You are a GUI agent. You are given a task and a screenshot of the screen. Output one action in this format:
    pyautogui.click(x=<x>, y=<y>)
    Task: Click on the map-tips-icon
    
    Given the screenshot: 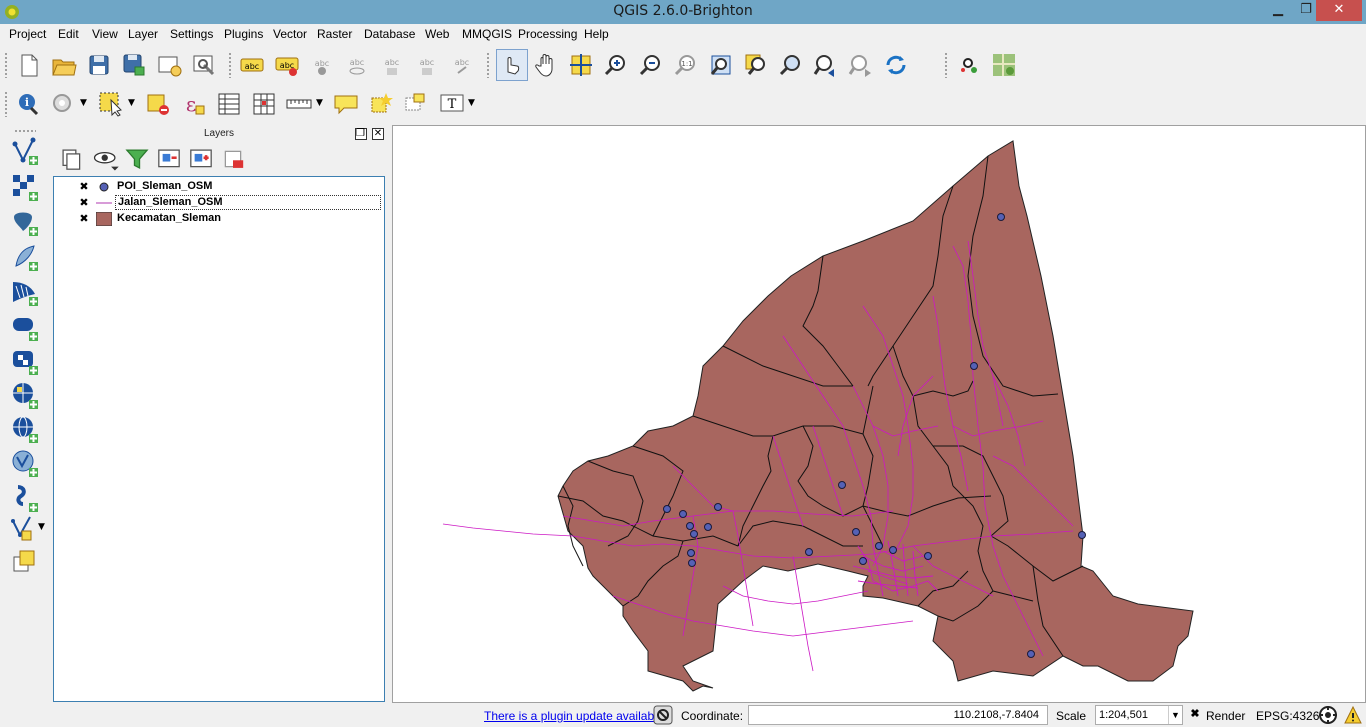 What is the action you would take?
    pyautogui.click(x=346, y=104)
    